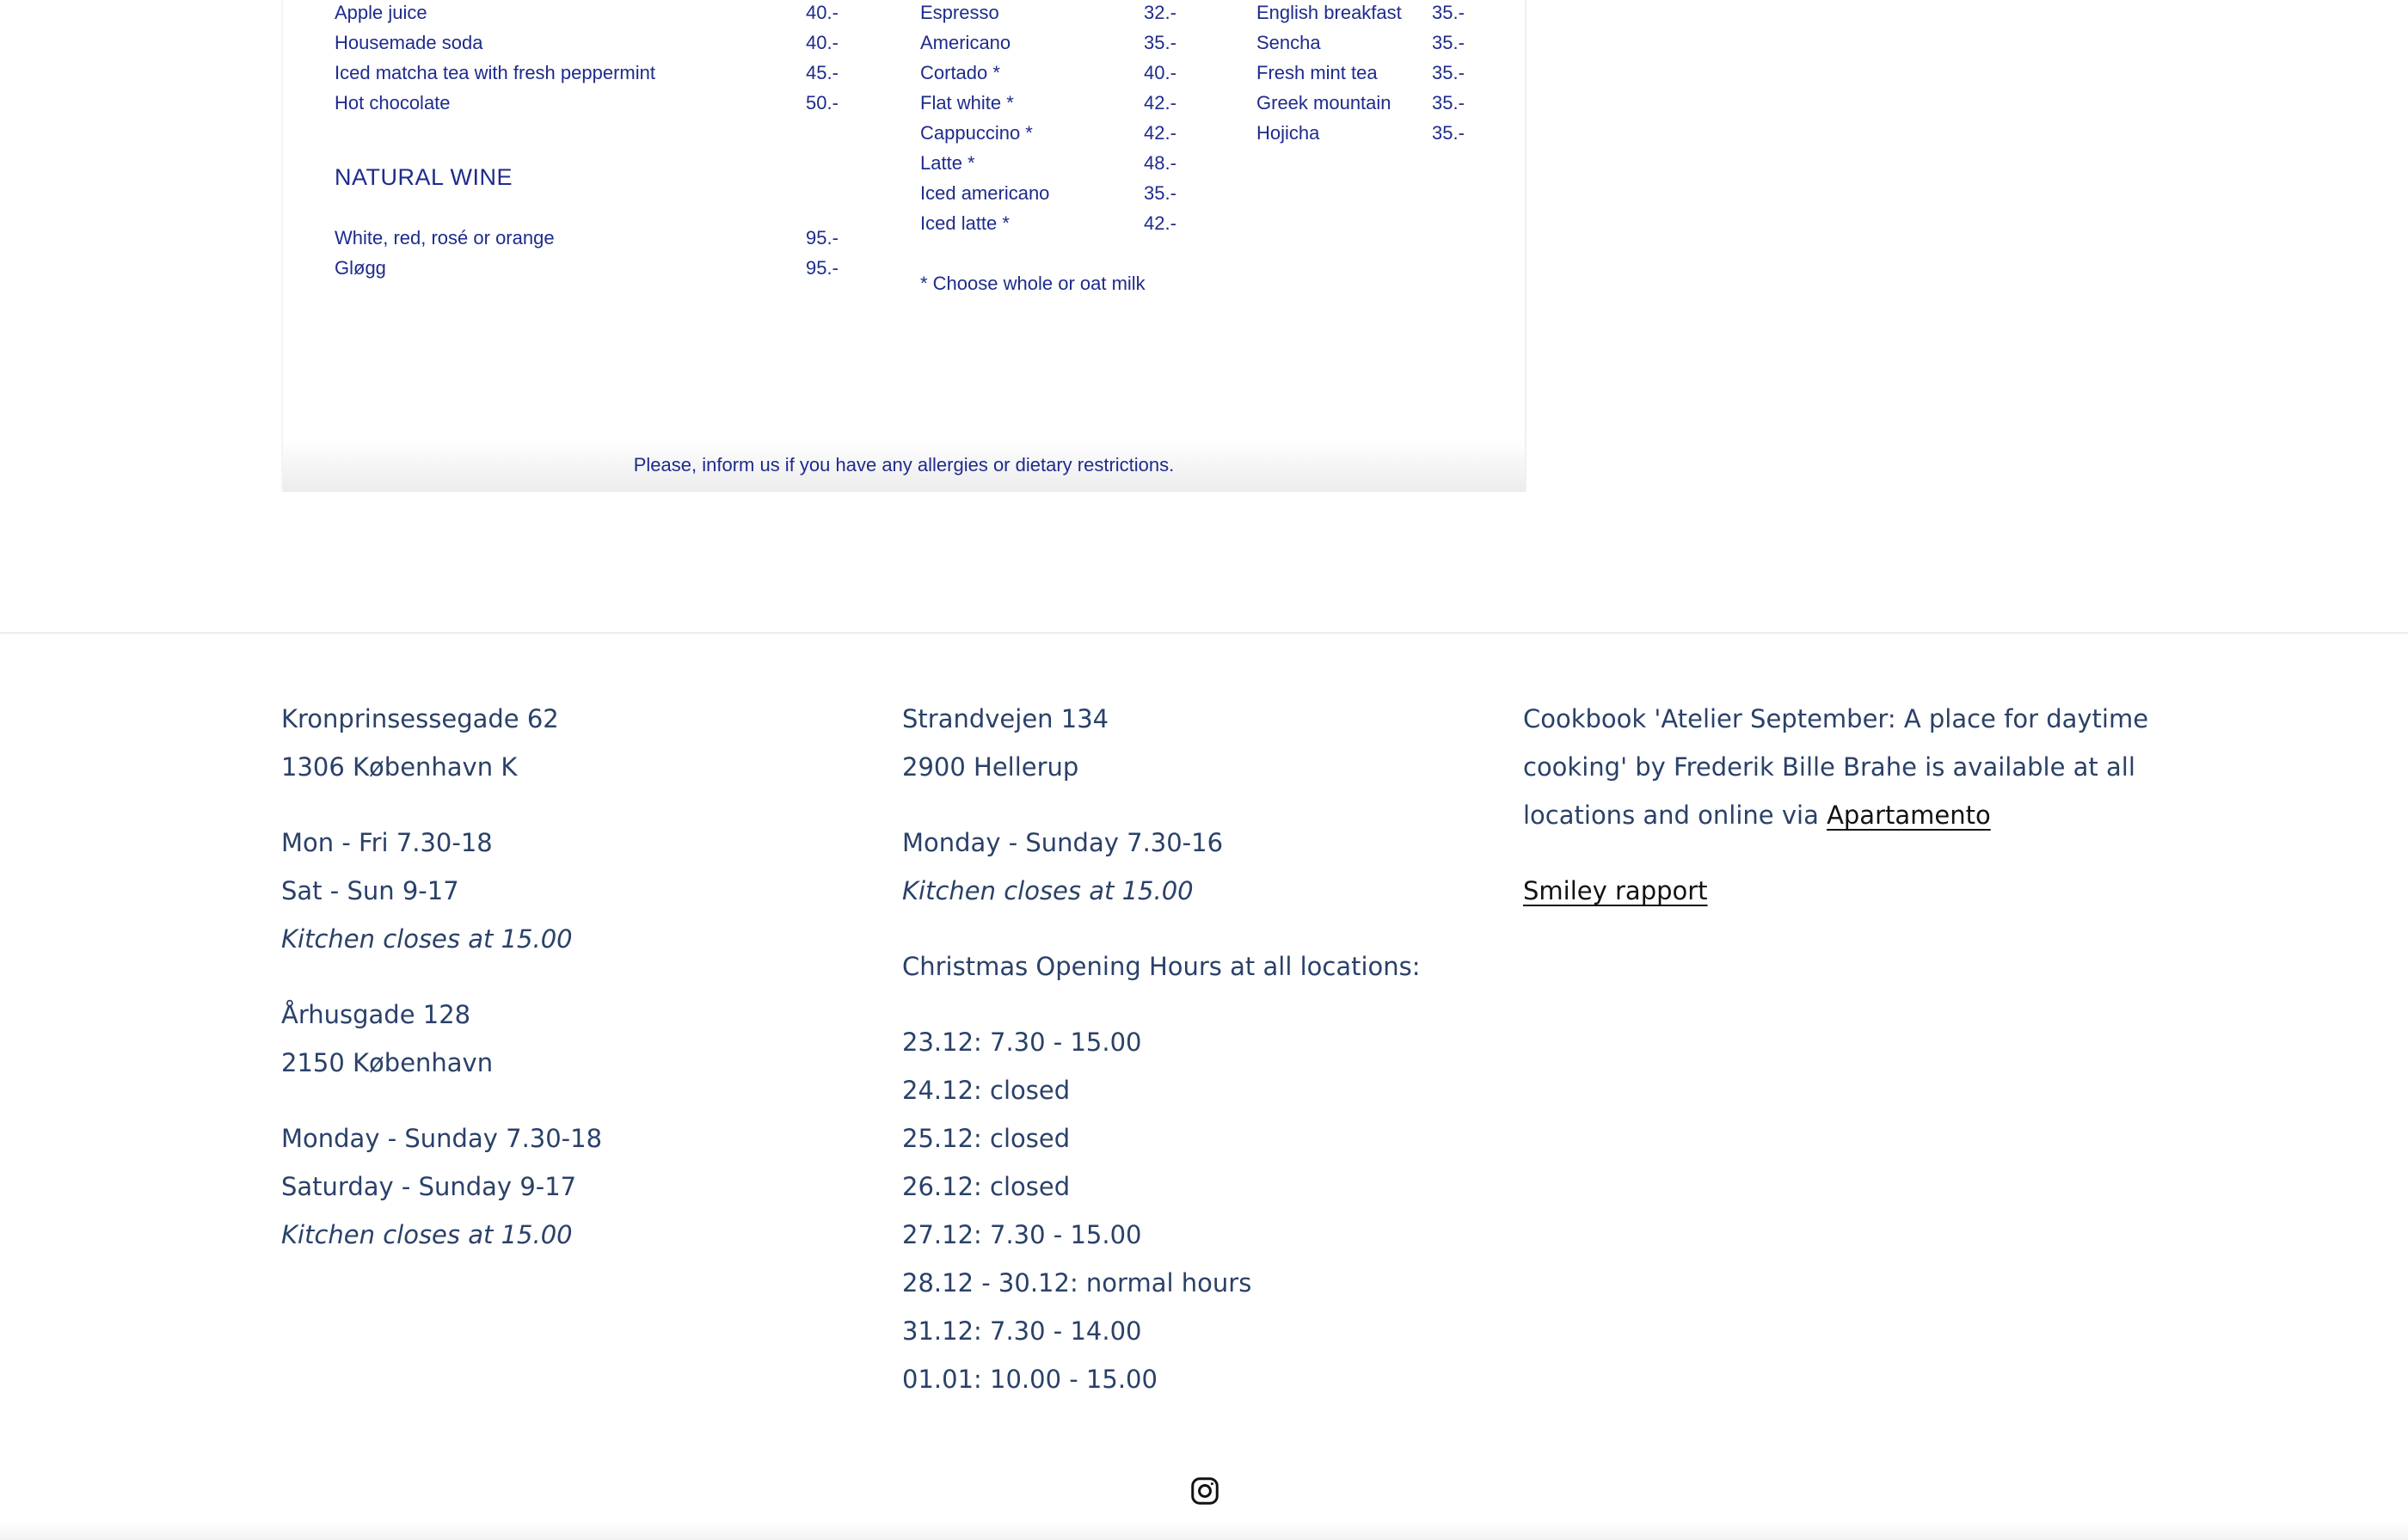 The image size is (2408, 1540). What do you see at coordinates (986, 1186) in the screenshot?
I see `christmas-date: 26.12: closed` at bounding box center [986, 1186].